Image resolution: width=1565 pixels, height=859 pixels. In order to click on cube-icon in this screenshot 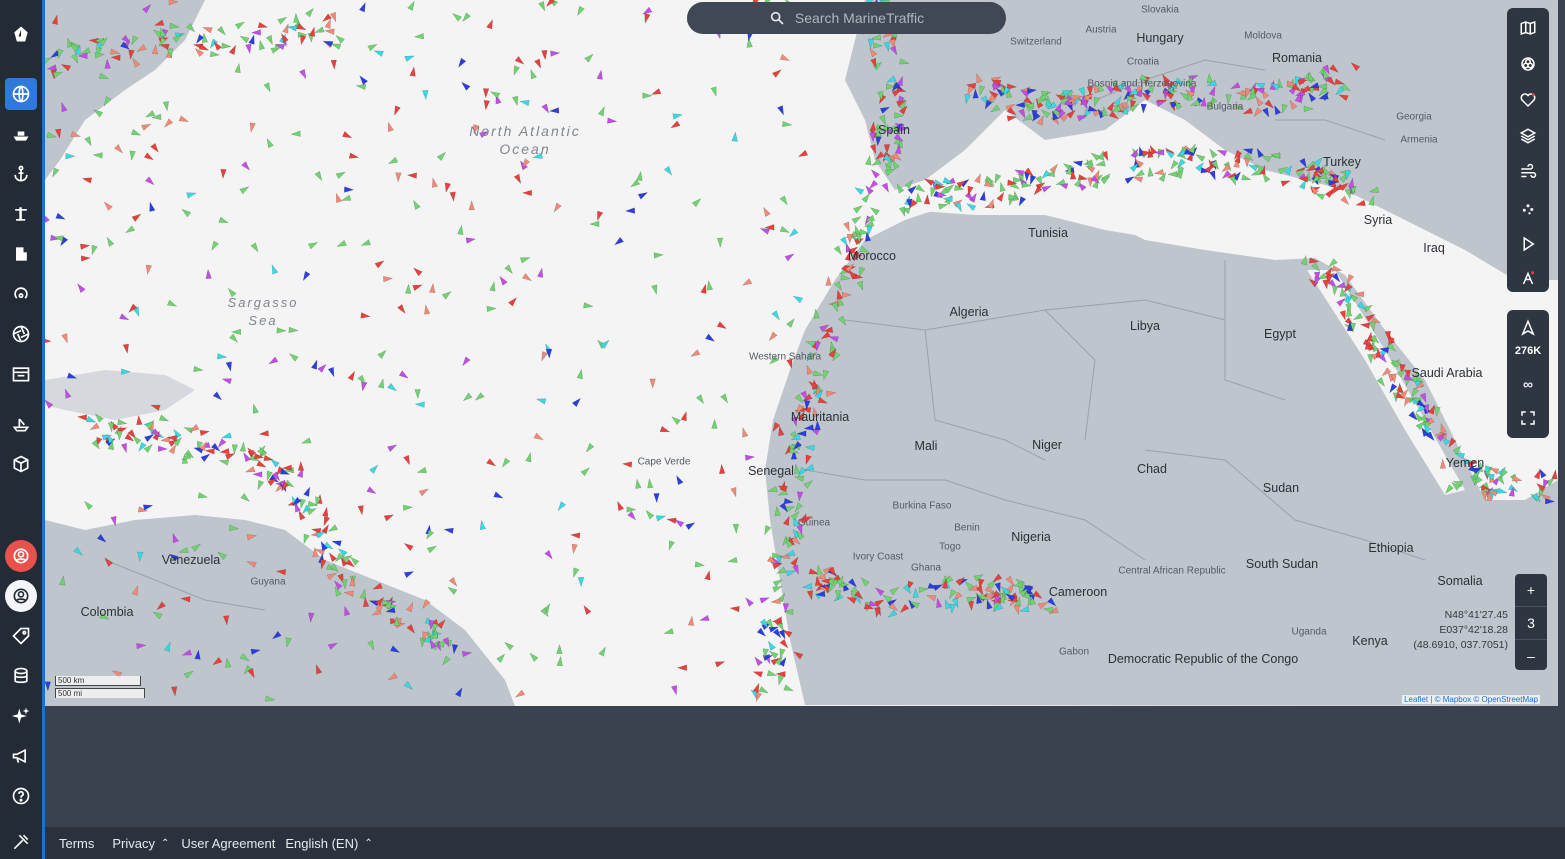, I will do `click(21, 464)`.